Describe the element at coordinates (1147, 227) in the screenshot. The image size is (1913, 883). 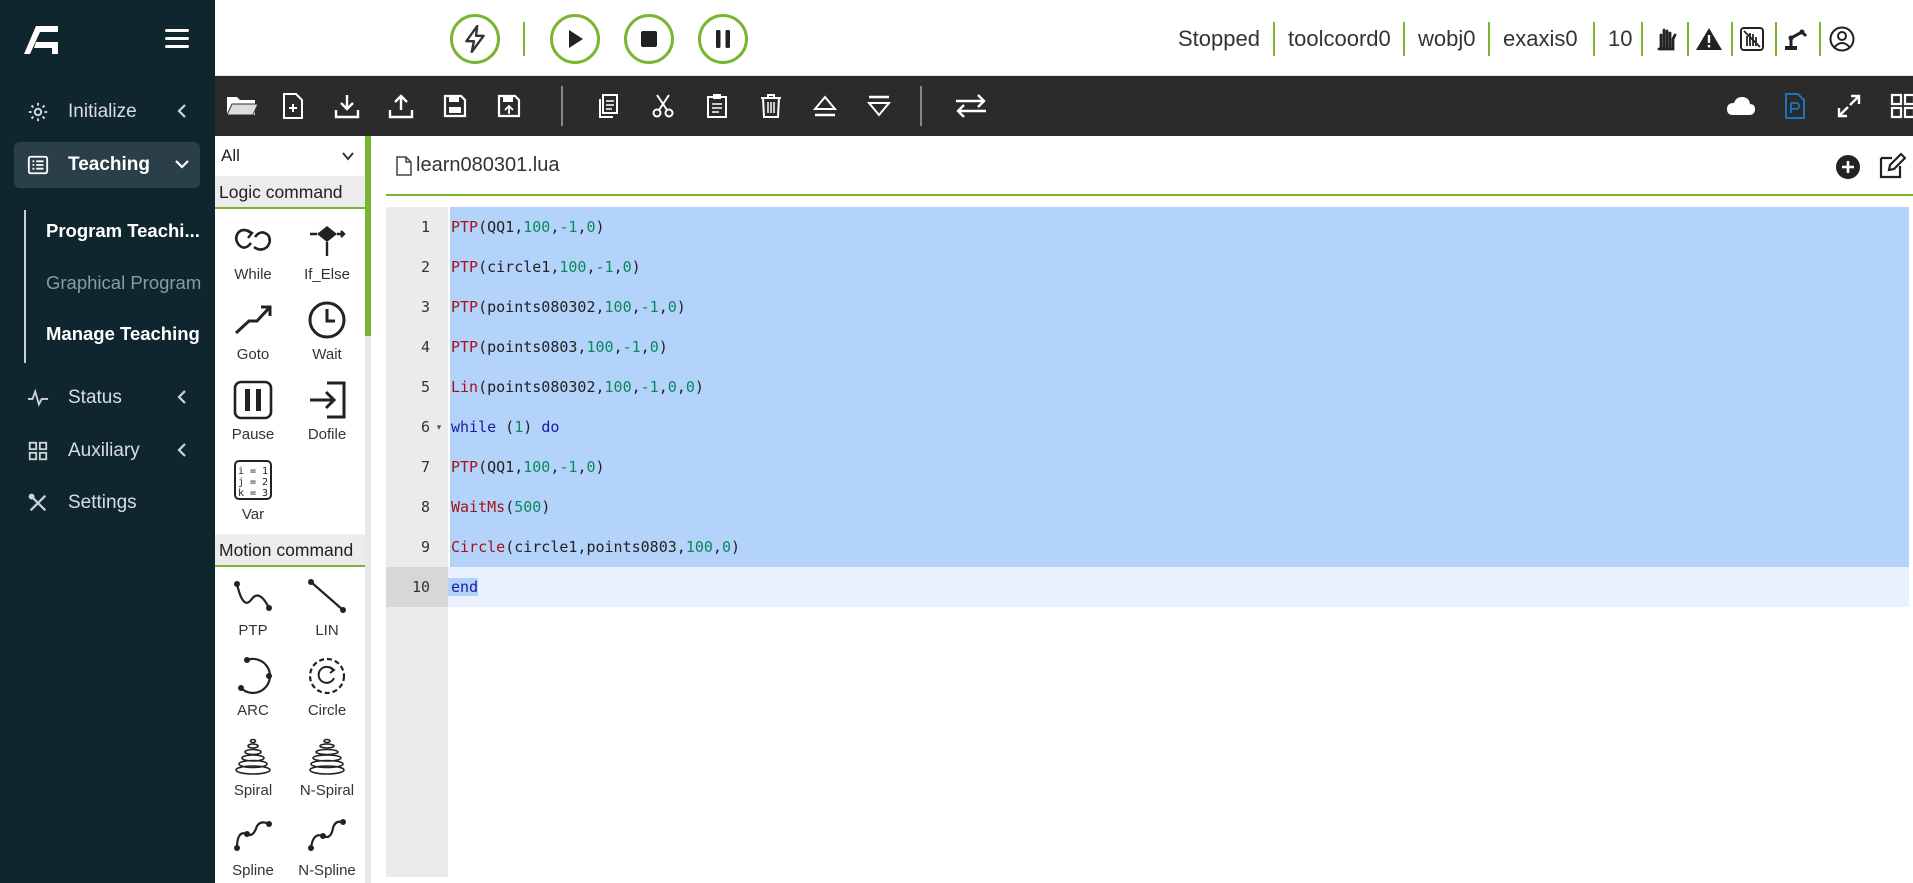
I see `code-line: 1 PTP(QQ1,100,-1,0)` at that location.